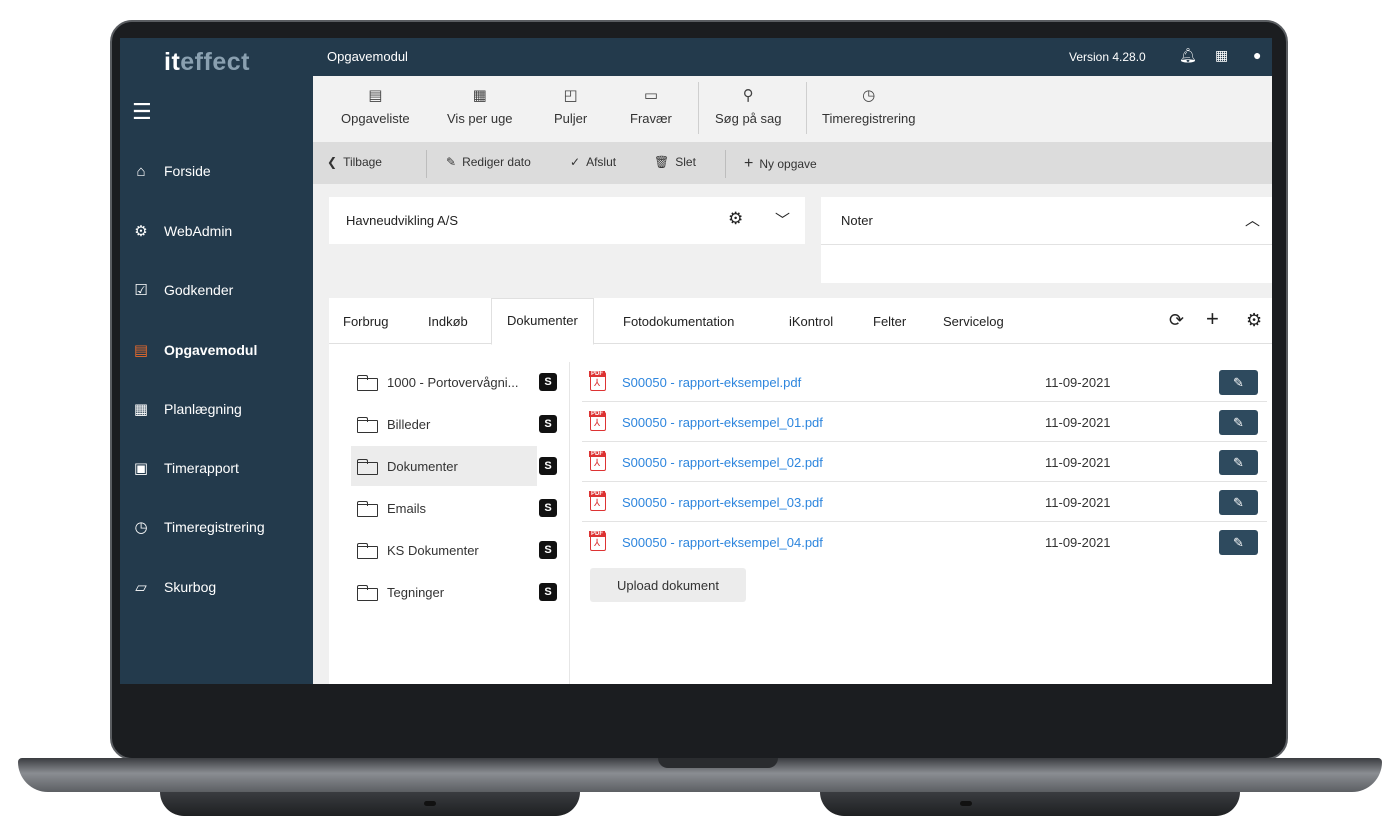 The height and width of the screenshot is (834, 1400). I want to click on checkbox-icon: ☑, so click(141, 290).